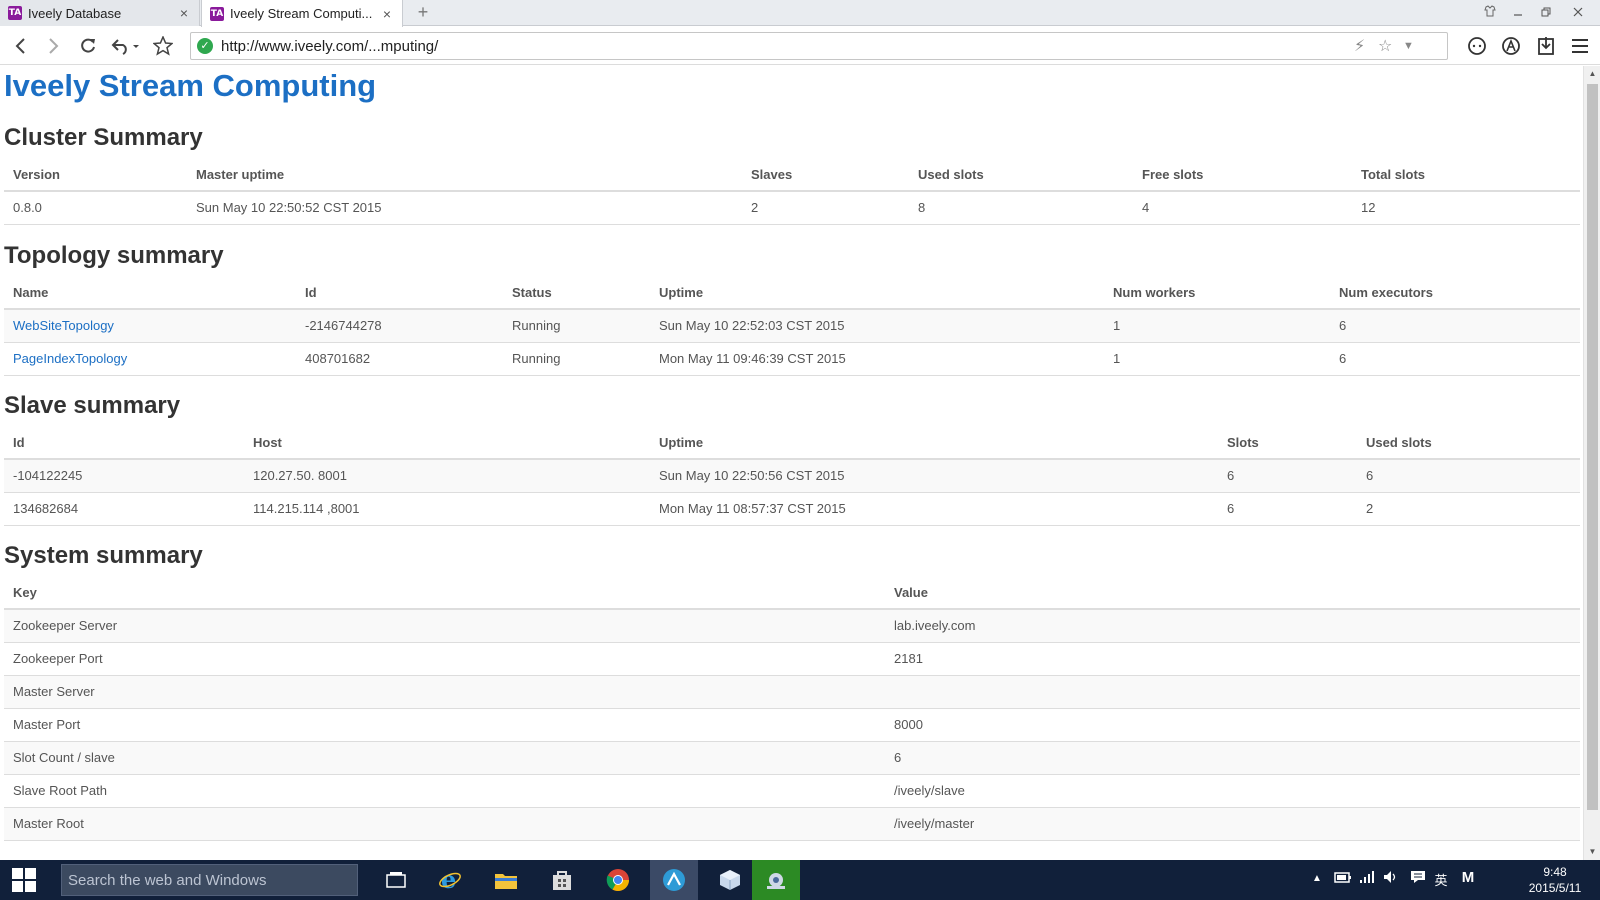 This screenshot has height=900, width=1600. Describe the element at coordinates (1555, 872) in the screenshot. I see `clock-time: 9:48` at that location.